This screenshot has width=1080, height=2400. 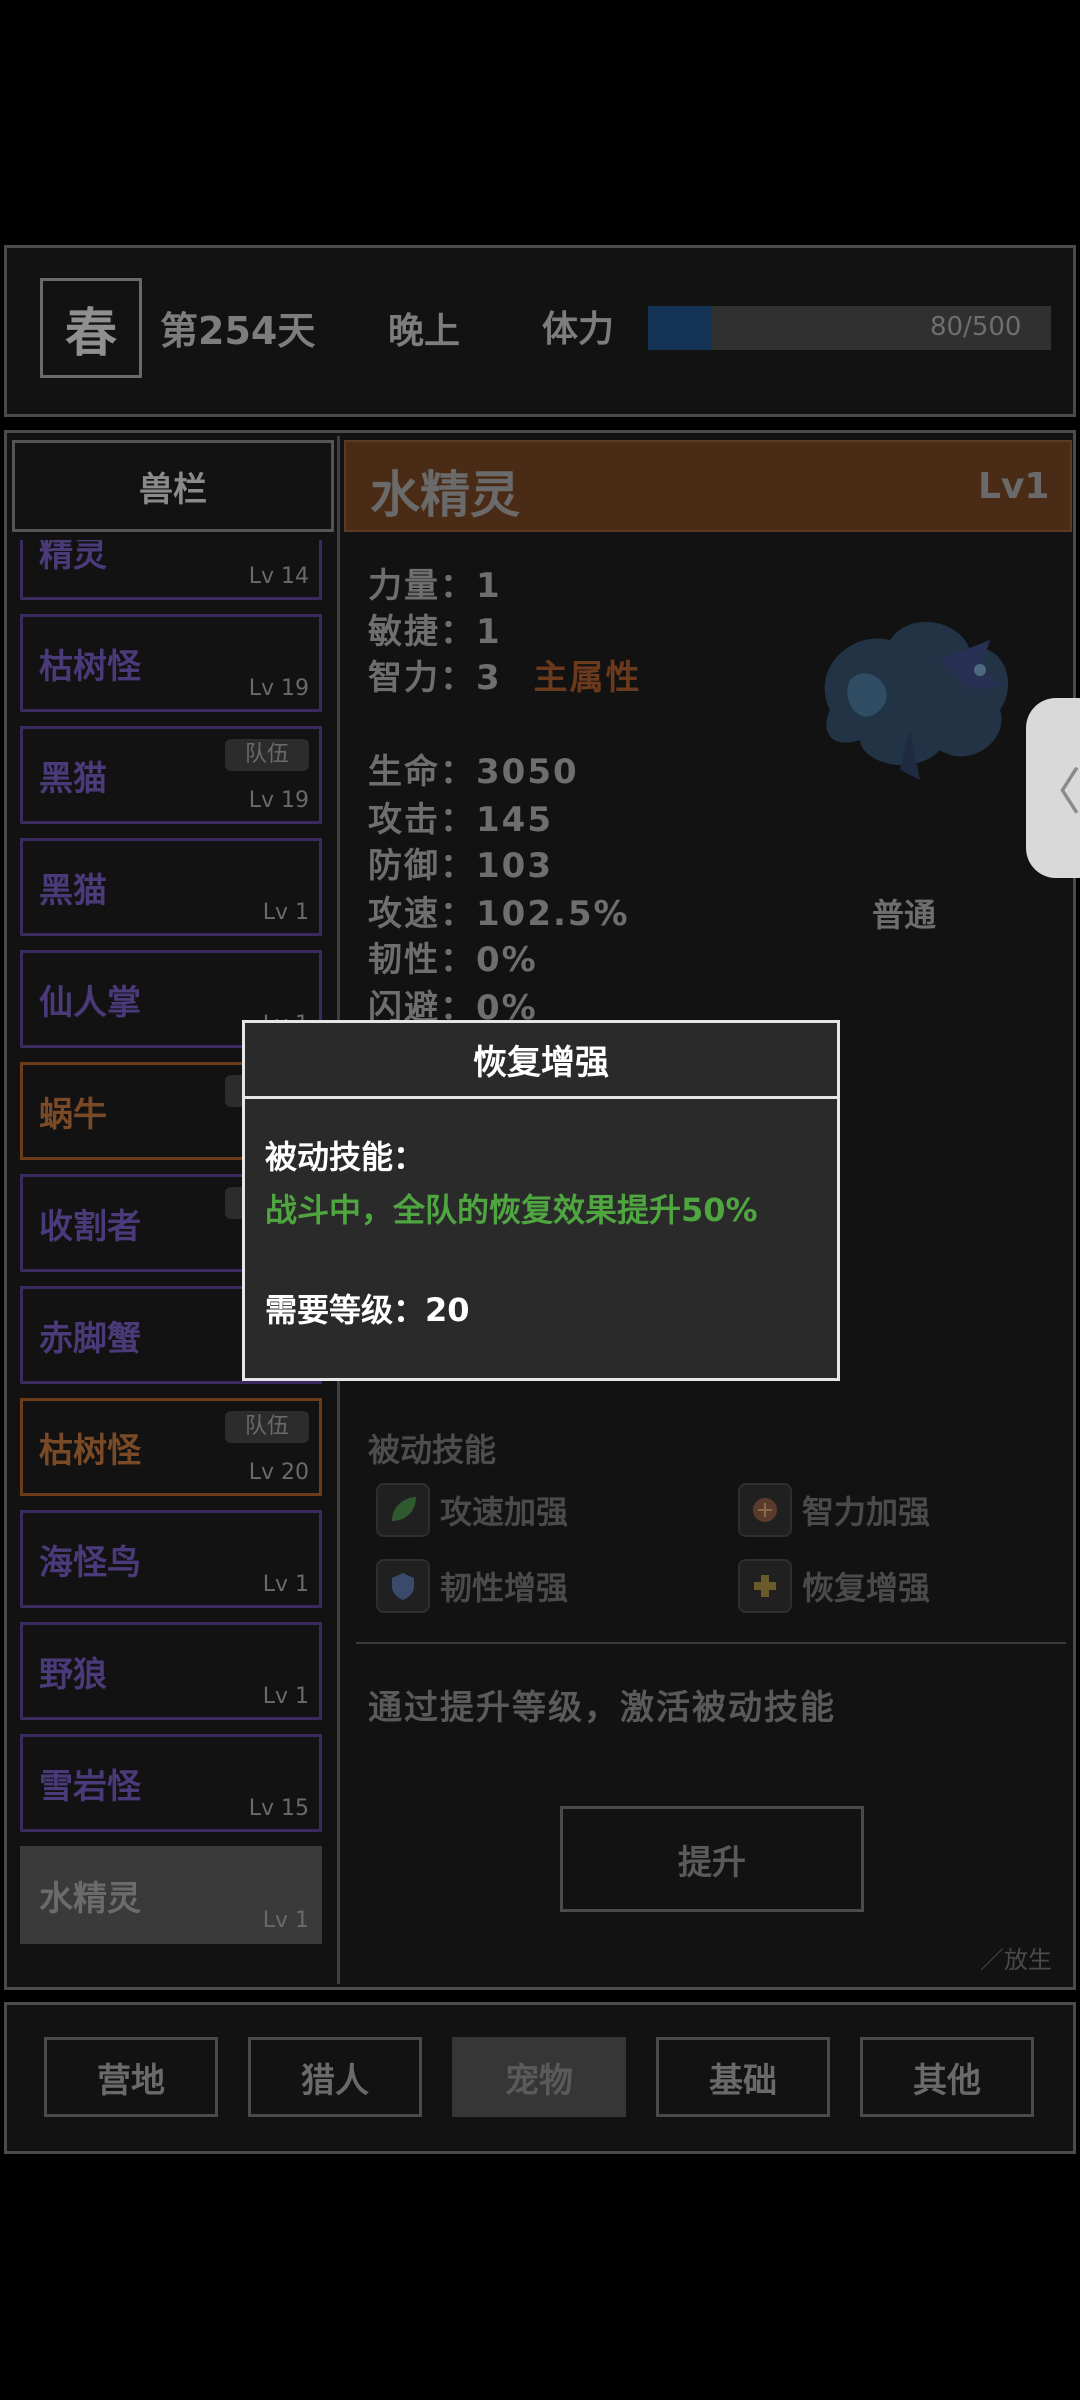 I want to click on pet-sprite, so click(x=916, y=700).